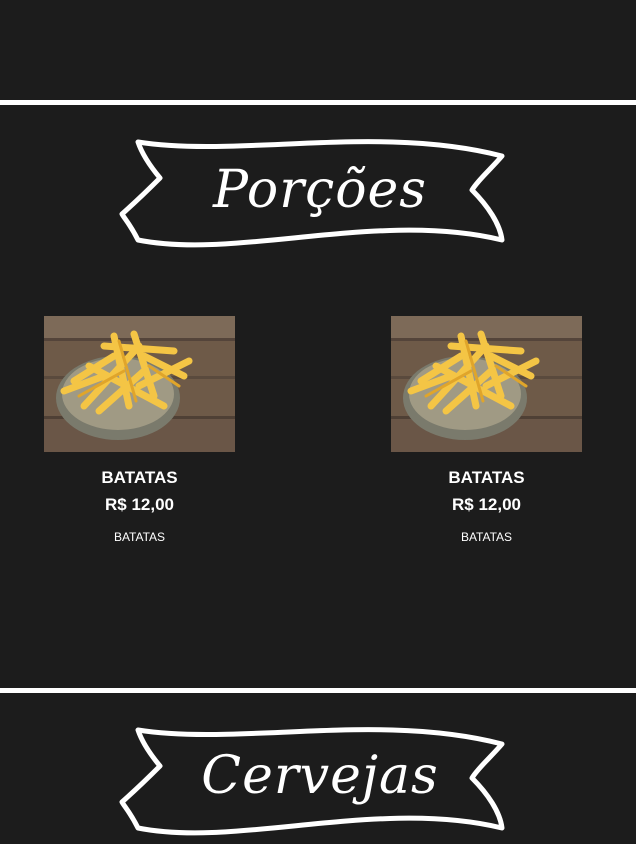 This screenshot has width=636, height=844. What do you see at coordinates (318, 102) in the screenshot?
I see `section-divider-top` at bounding box center [318, 102].